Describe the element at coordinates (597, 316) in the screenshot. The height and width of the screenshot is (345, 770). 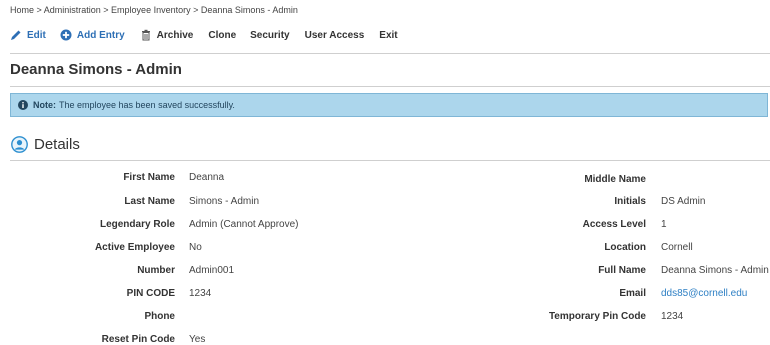
I see `temporary-pin-code-label: Temporary Pin Code` at that location.